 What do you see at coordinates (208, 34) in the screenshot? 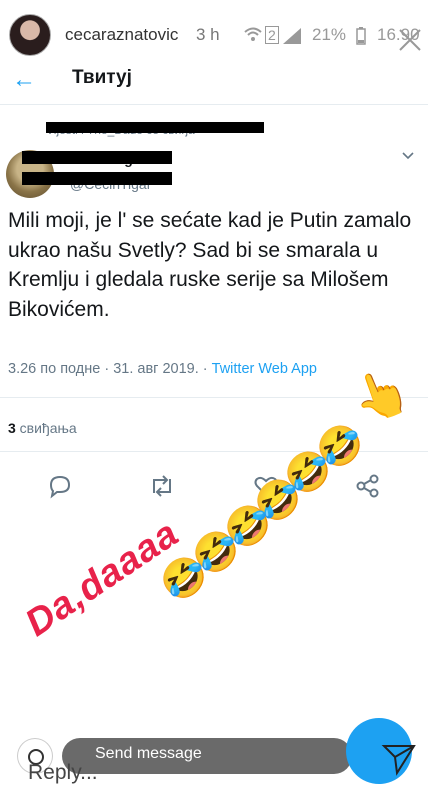
I see `story-time: 3 h` at bounding box center [208, 34].